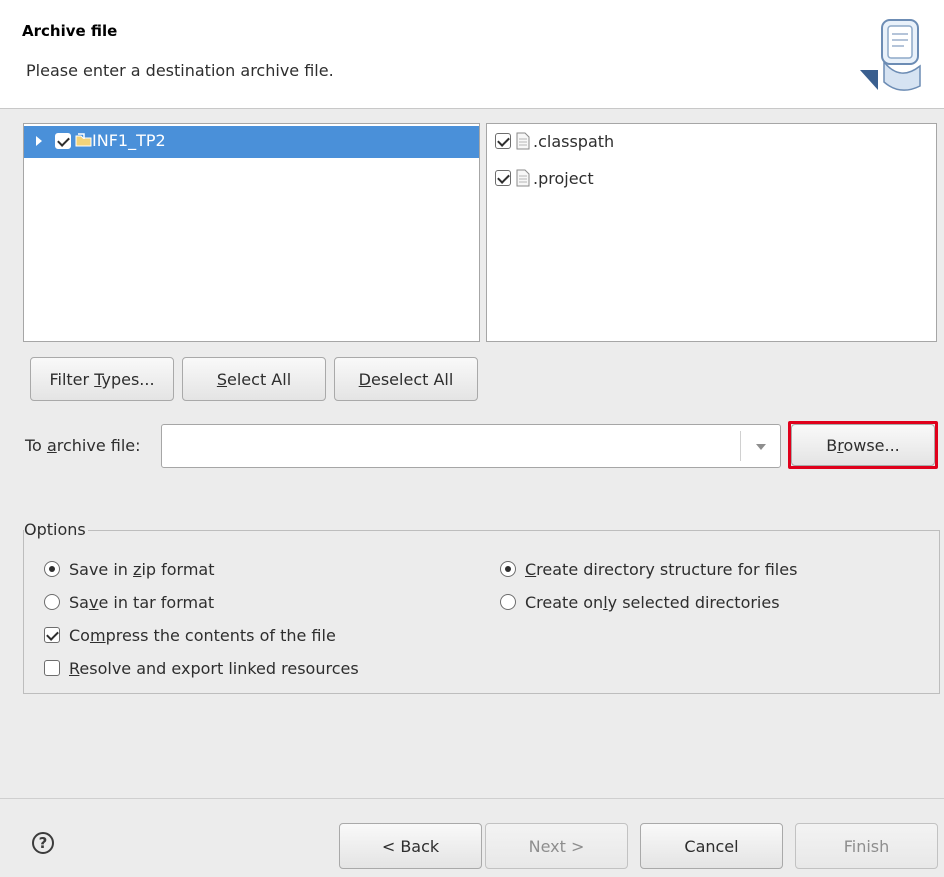 The image size is (944, 877). I want to click on deselect-all-button: Deselect All, so click(406, 379).